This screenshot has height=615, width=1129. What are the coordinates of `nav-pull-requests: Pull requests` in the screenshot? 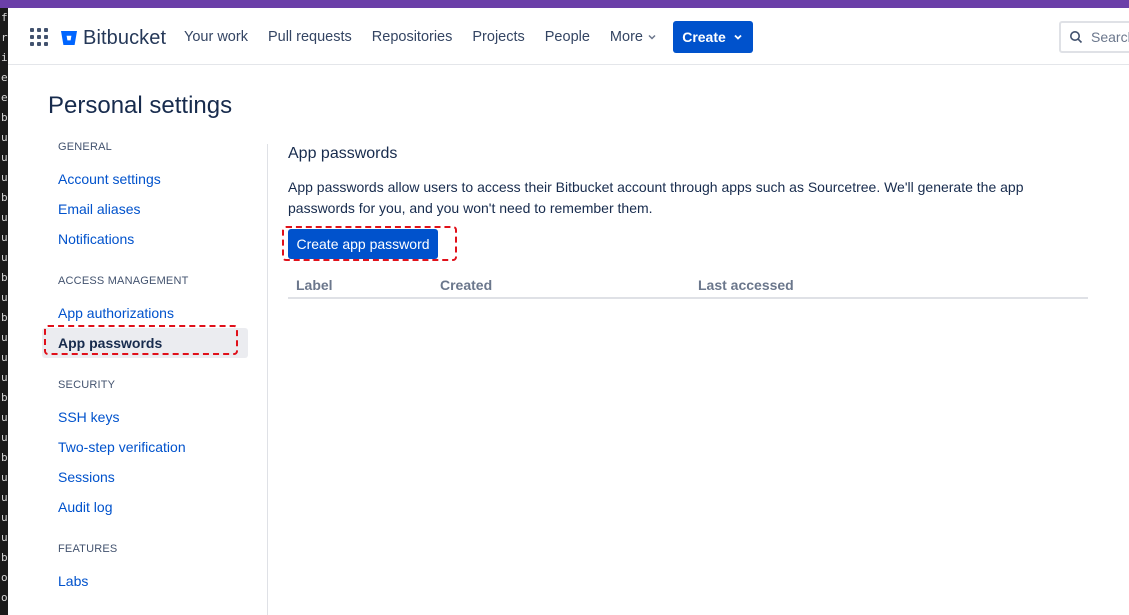 It's located at (310, 37).